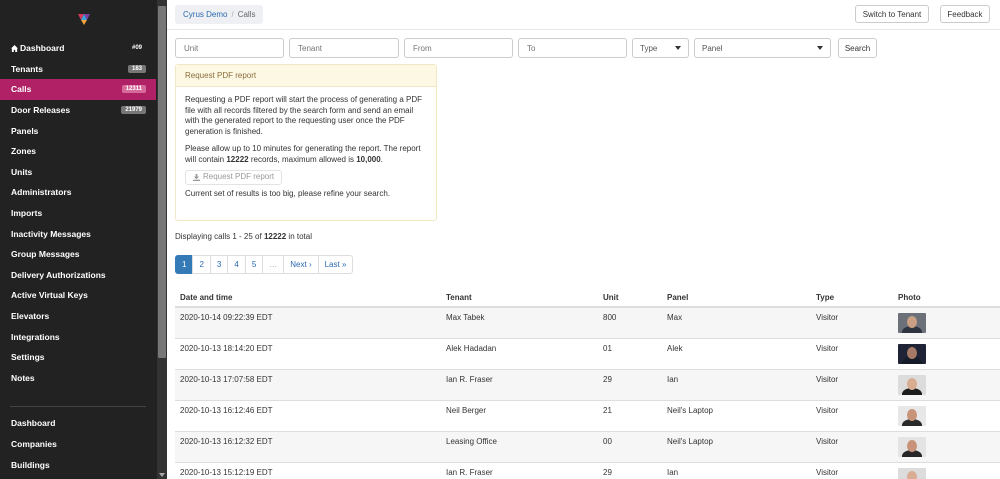  Describe the element at coordinates (27, 68) in the screenshot. I see `sidebar-item-text: Tenants` at that location.